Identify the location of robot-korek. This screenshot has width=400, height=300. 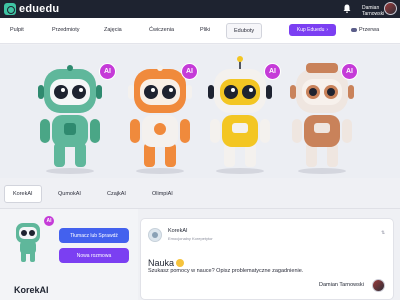
(70, 113).